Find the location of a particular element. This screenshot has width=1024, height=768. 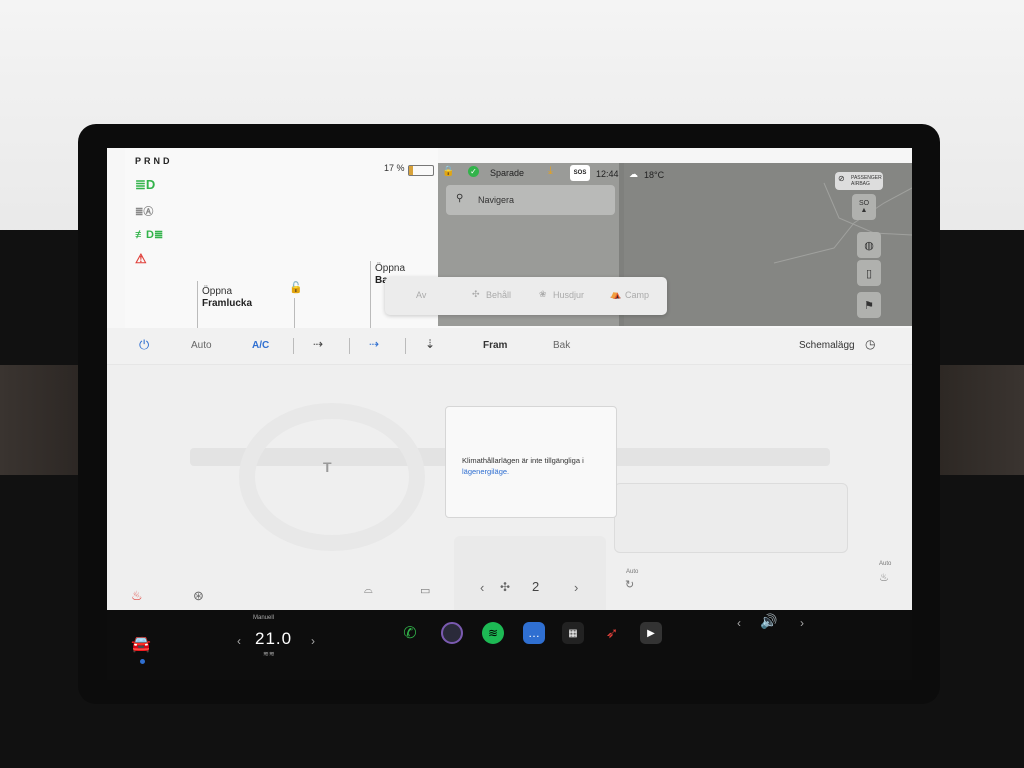

bottom-dock: 🚘 ‹ Manuell 21.0 ≋≋ › ✆ ≋ … ▦ ➶ ▶ ‹ 🔊 › is located at coordinates (509, 645).